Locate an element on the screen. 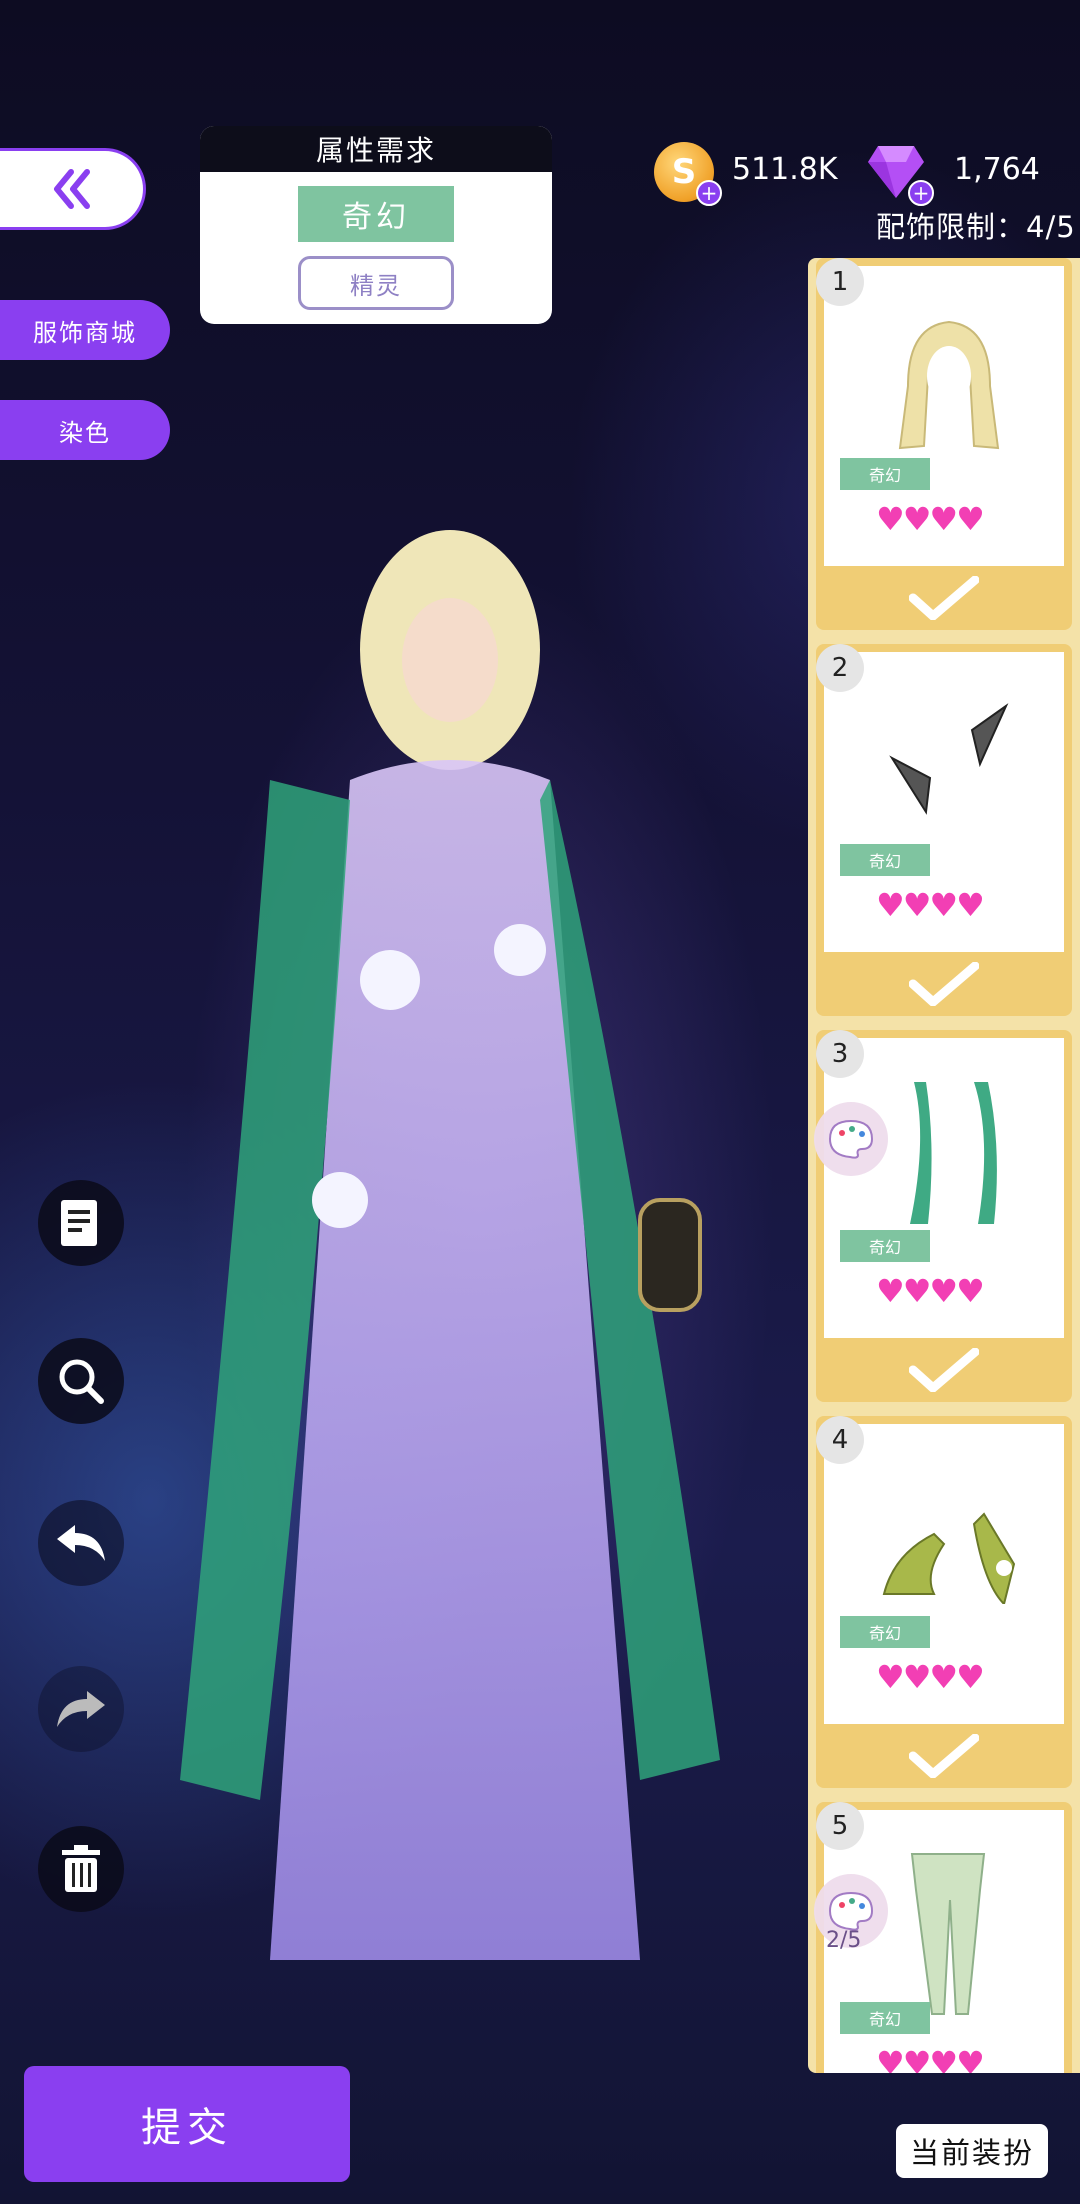 The image size is (1080, 2204). double-chevron-left-icon is located at coordinates (71, 189).